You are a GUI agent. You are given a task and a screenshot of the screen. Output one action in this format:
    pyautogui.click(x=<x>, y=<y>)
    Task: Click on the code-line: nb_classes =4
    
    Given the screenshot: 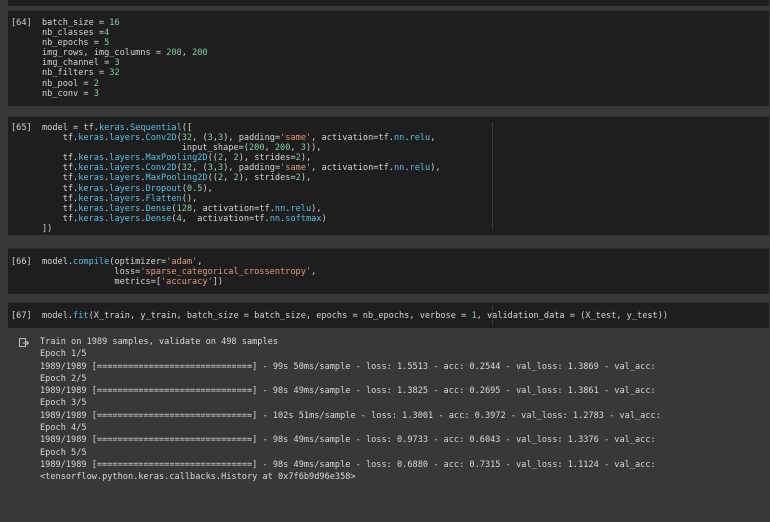 What is the action you would take?
    pyautogui.click(x=125, y=33)
    